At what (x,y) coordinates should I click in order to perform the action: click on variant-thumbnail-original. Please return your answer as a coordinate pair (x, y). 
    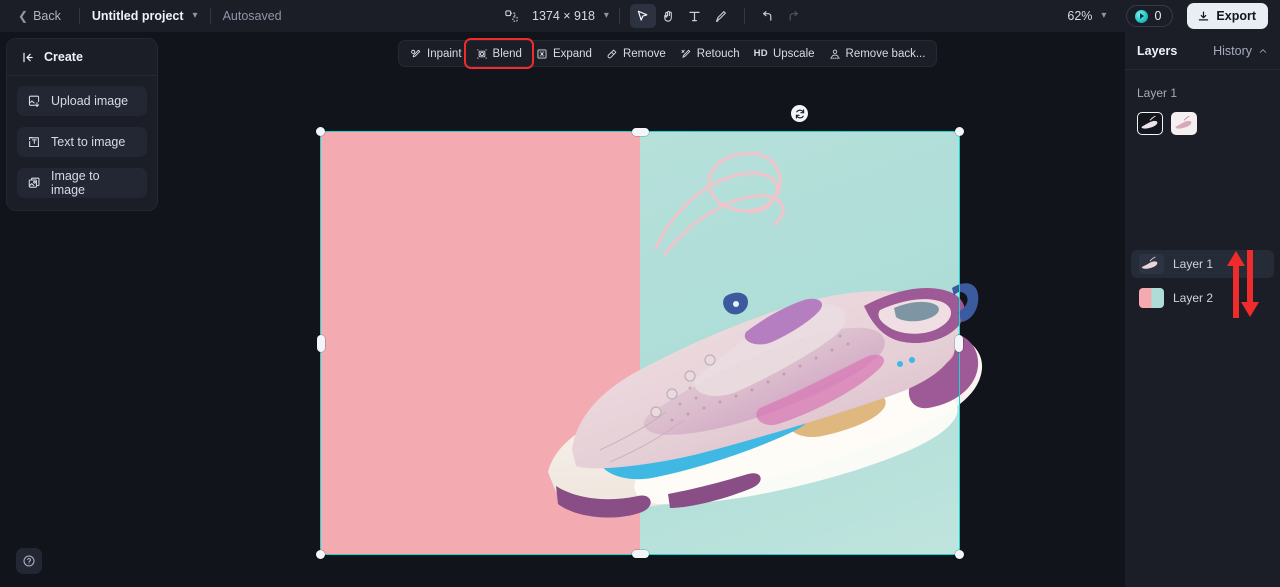
    Looking at the image, I should click on (1150, 123).